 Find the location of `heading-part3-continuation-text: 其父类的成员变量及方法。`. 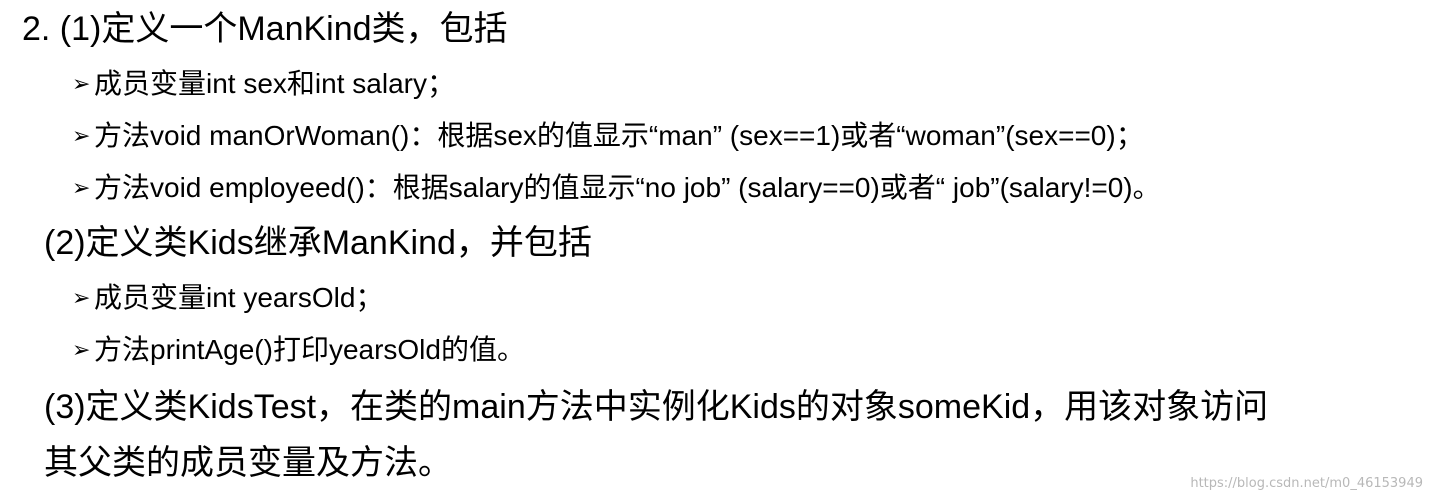

heading-part3-continuation-text: 其父类的成员变量及方法。 is located at coordinates (248, 463).